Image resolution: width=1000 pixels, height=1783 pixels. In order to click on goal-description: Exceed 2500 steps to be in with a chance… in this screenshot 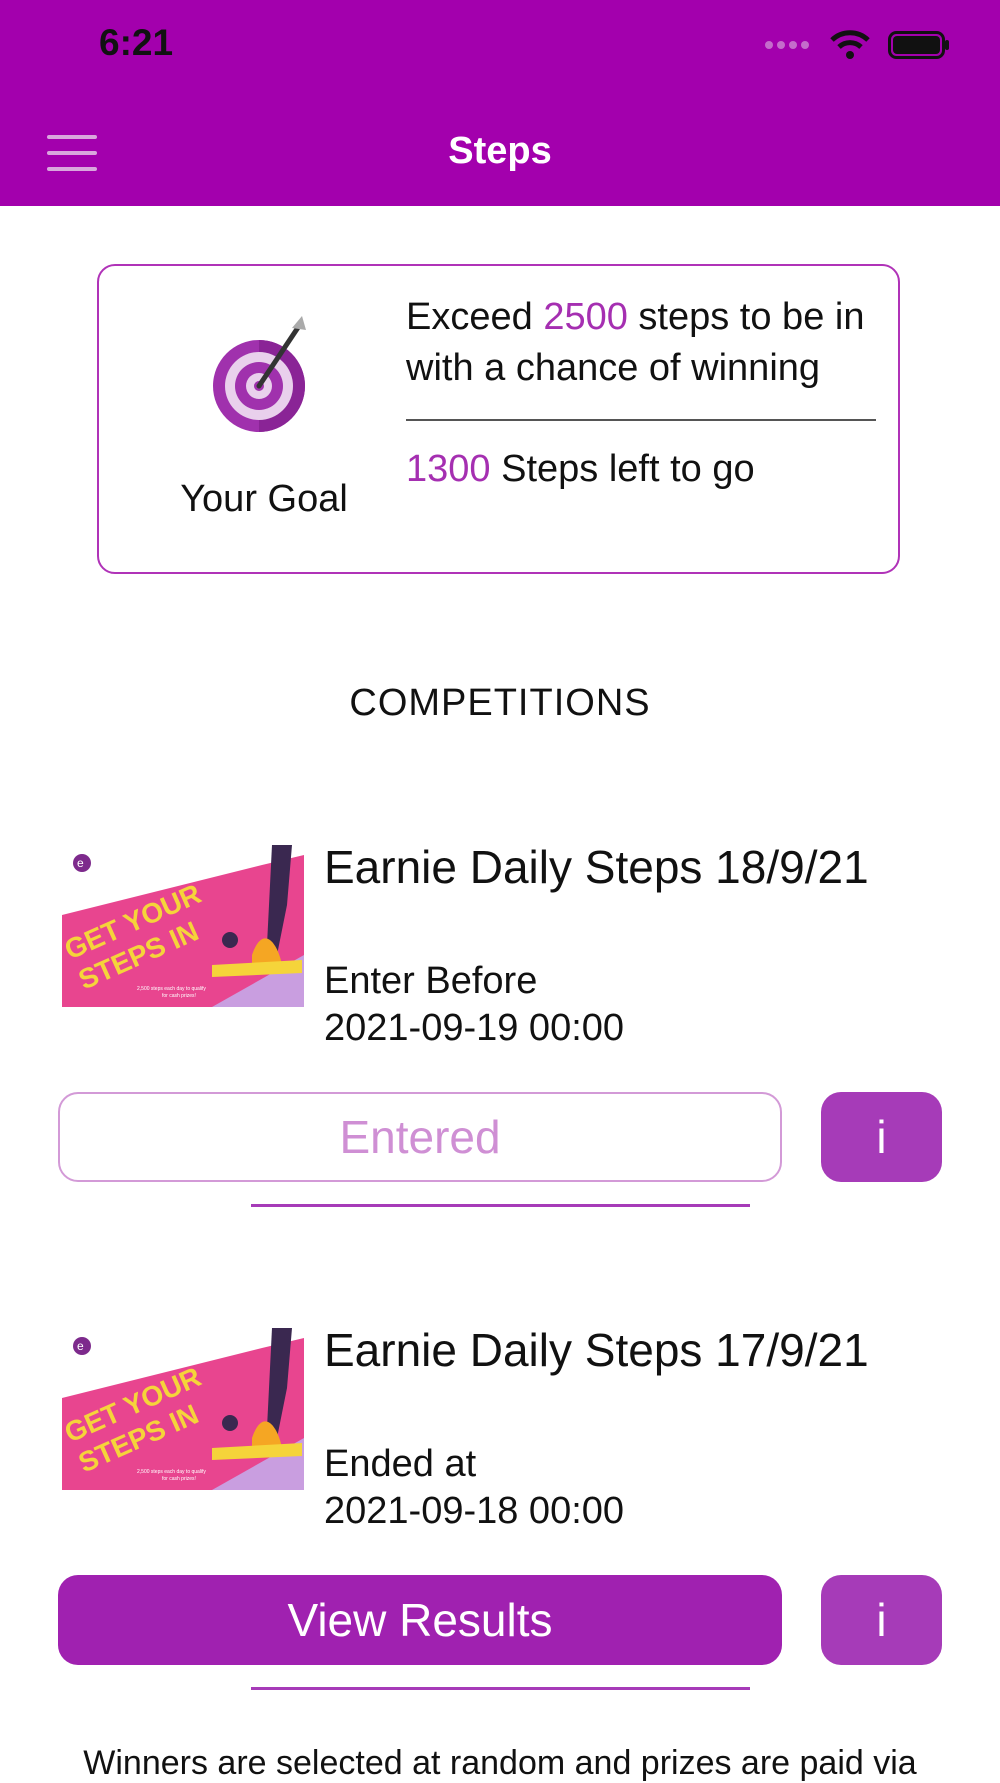, I will do `click(641, 343)`.